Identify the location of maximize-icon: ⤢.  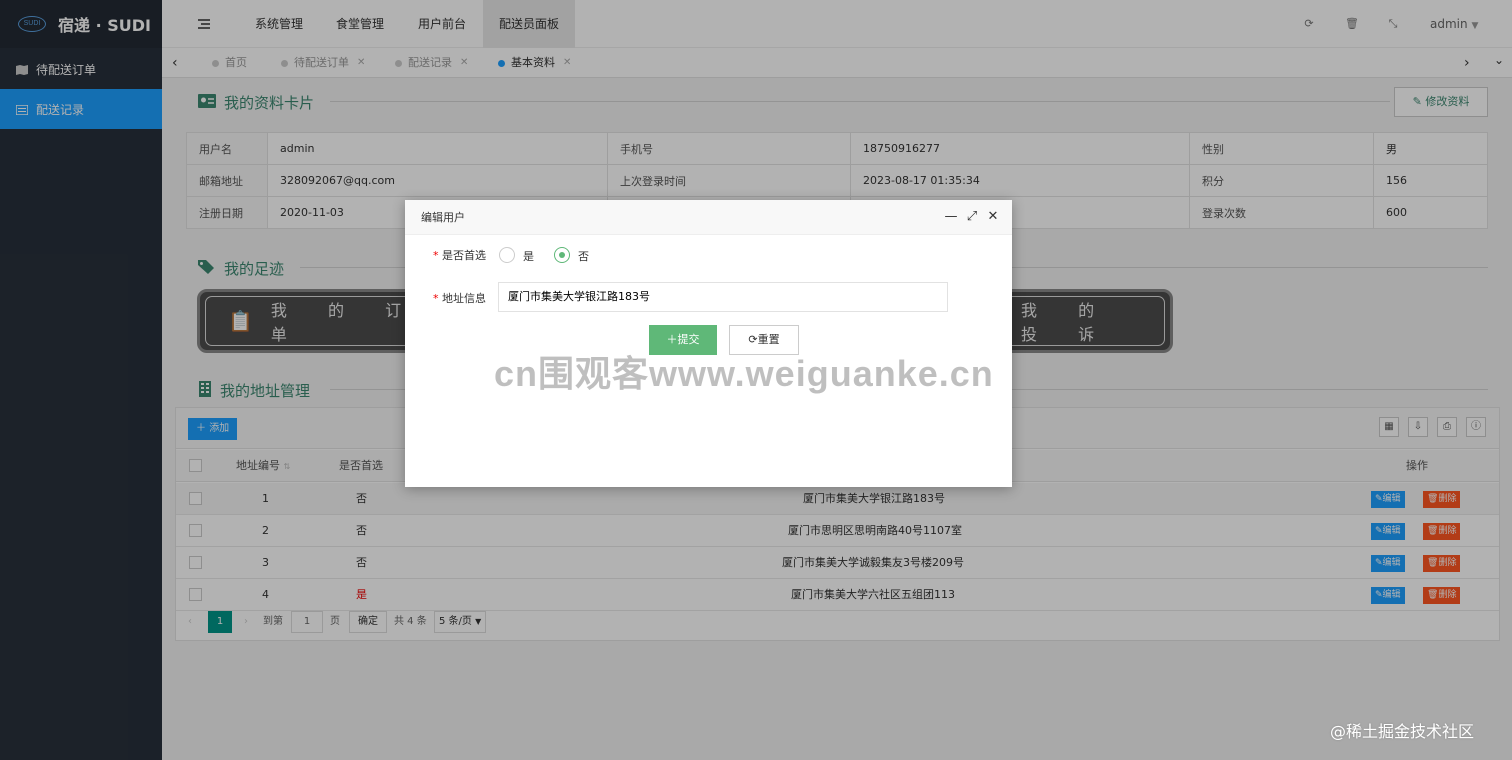
(972, 217).